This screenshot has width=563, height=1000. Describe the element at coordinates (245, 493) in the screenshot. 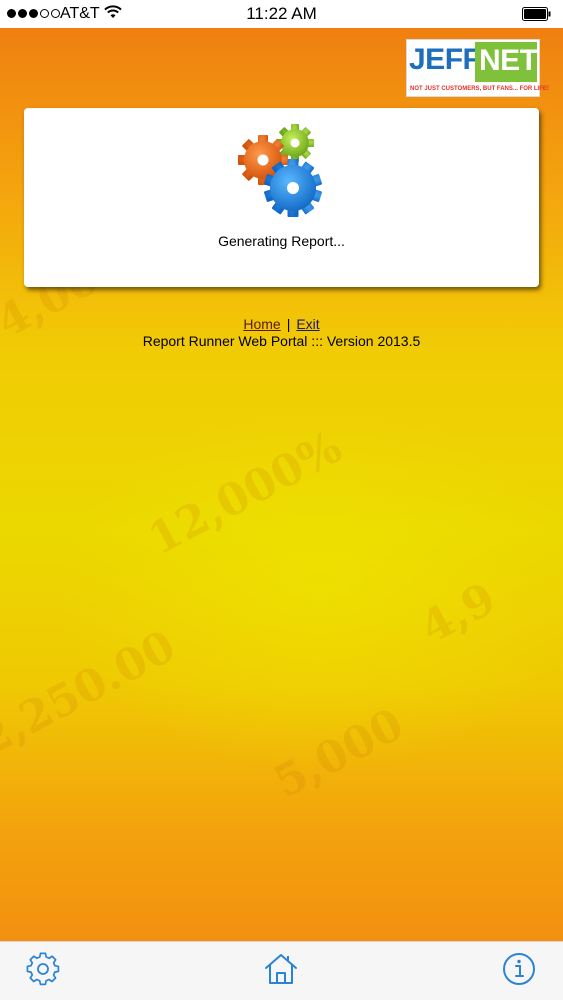

I see `background-watermark: 12,000%` at that location.